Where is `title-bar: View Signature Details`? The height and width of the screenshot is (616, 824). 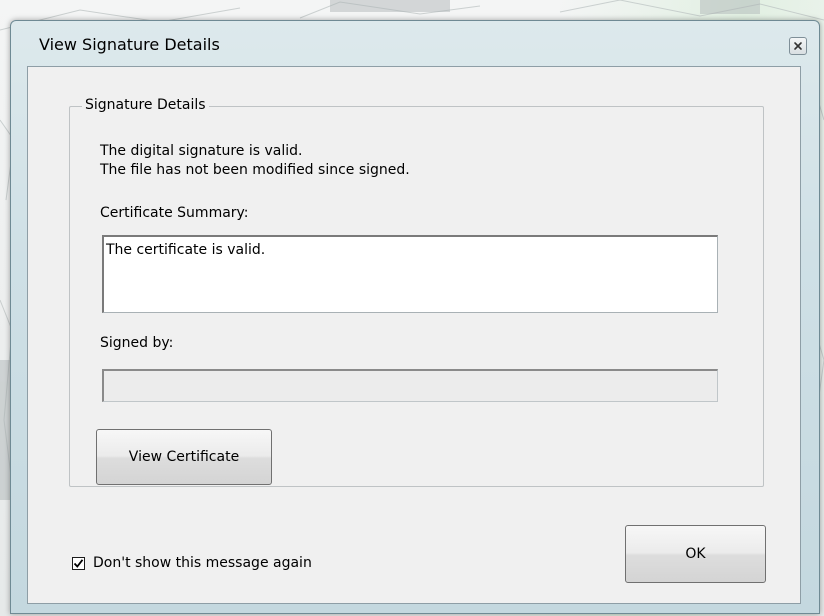
title-bar: View Signature Details is located at coordinates (415, 44).